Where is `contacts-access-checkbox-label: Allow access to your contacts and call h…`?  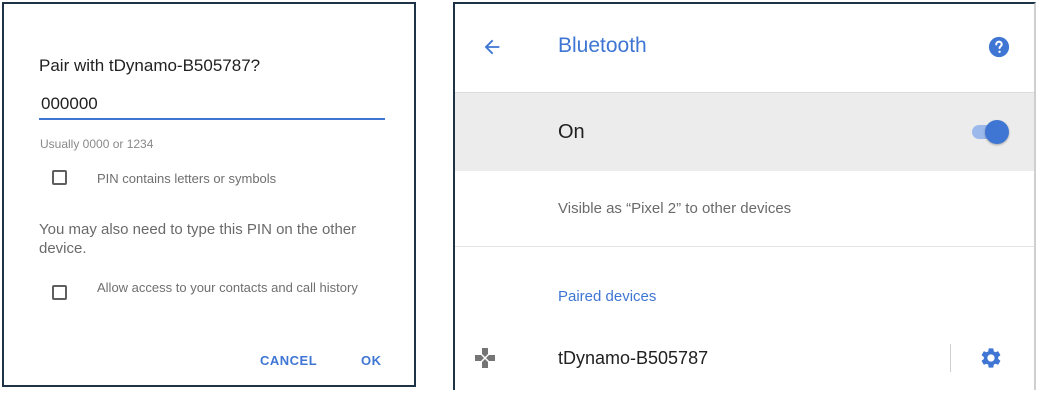 contacts-access-checkbox-label: Allow access to your contacts and call h… is located at coordinates (237, 287).